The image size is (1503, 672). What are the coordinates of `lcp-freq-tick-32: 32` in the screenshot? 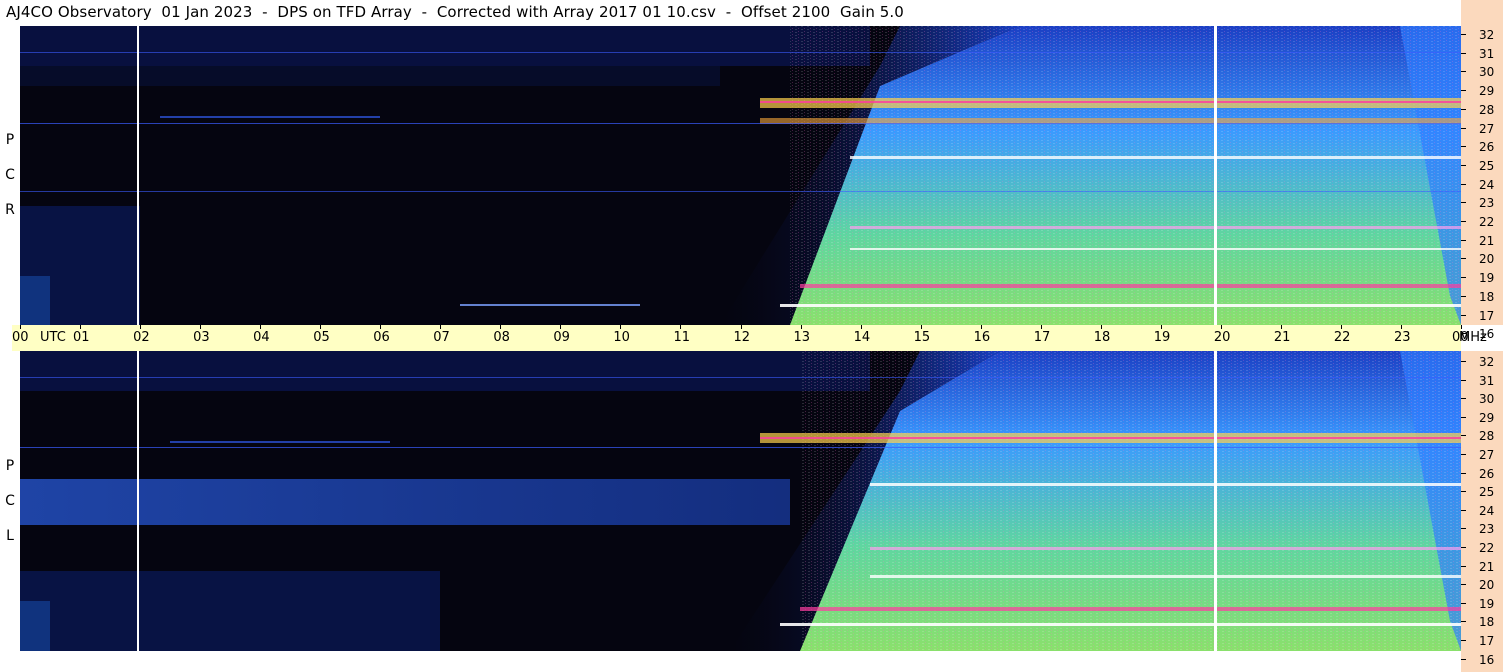 It's located at (1482, 362).